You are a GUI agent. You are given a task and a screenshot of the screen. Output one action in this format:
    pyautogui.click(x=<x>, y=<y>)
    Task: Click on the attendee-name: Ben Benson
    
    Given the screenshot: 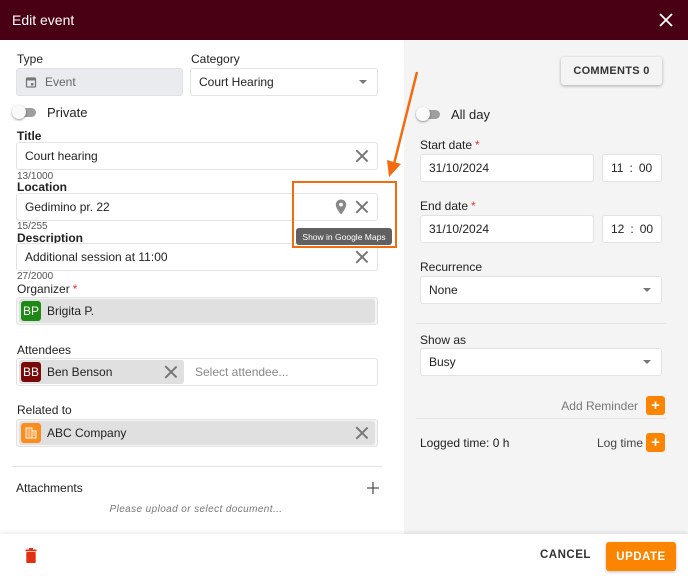 What is the action you would take?
    pyautogui.click(x=80, y=372)
    